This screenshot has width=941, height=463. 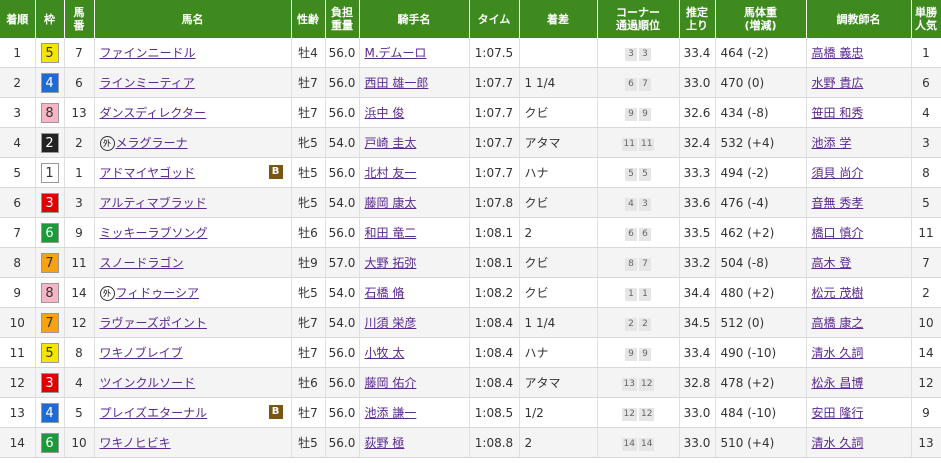 I want to click on horse-number-cell: 11, so click(x=79, y=262).